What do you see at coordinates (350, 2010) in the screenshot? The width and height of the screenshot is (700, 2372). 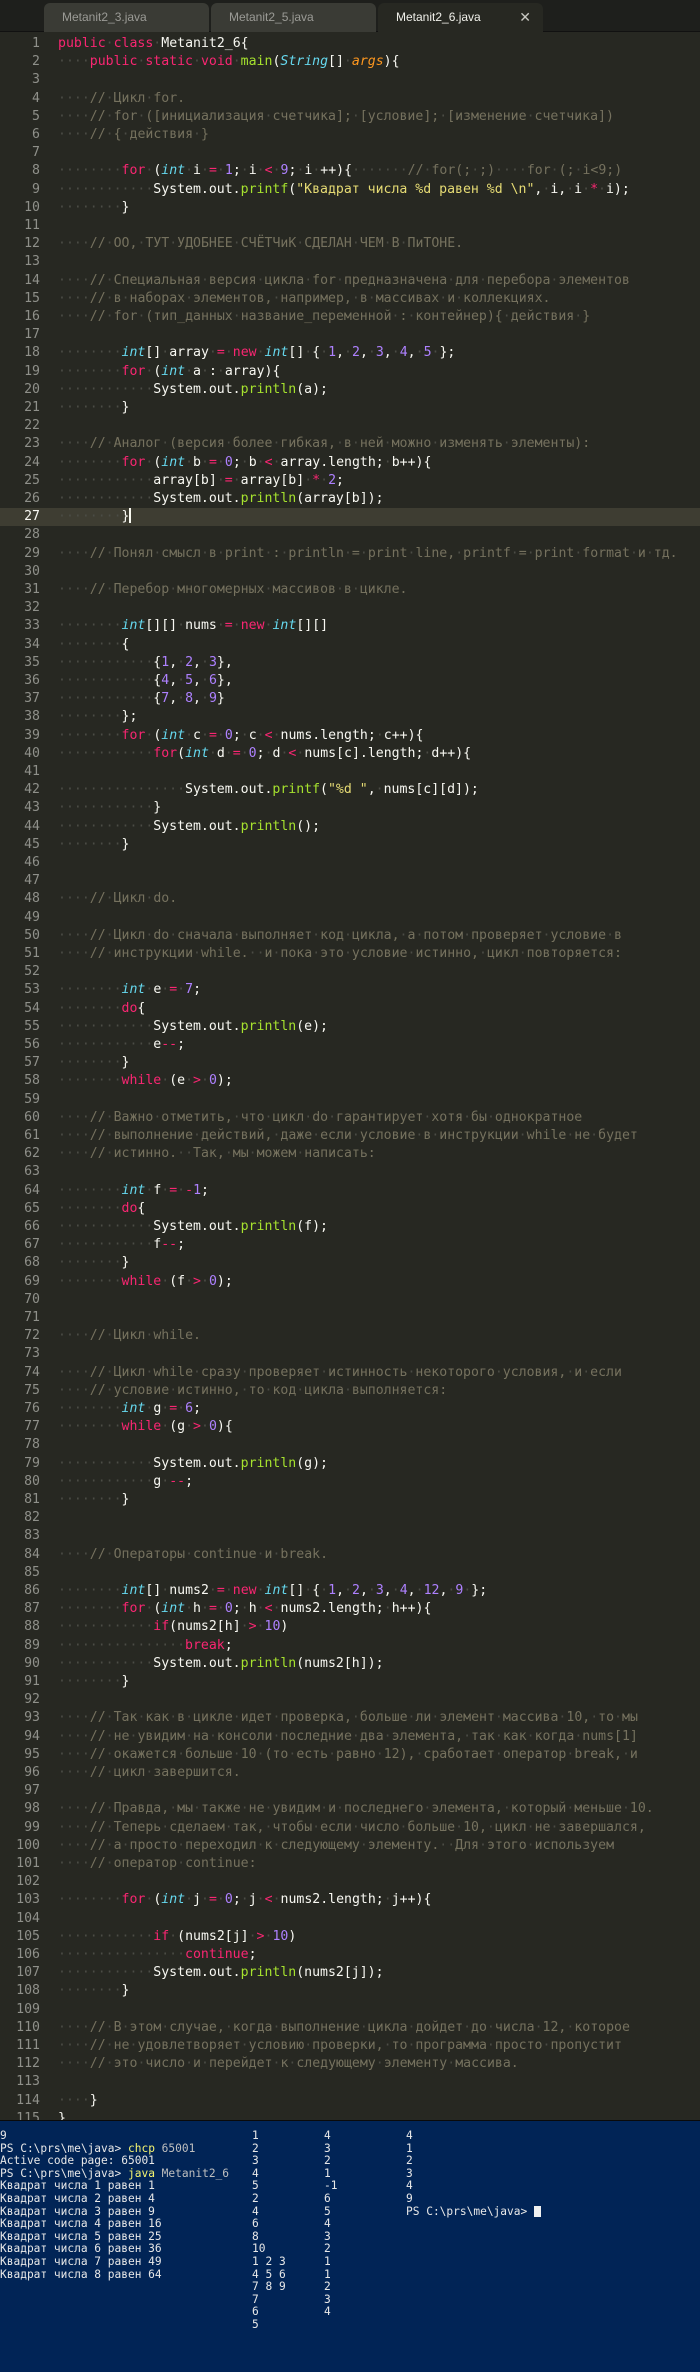 I see `code-line: 109` at bounding box center [350, 2010].